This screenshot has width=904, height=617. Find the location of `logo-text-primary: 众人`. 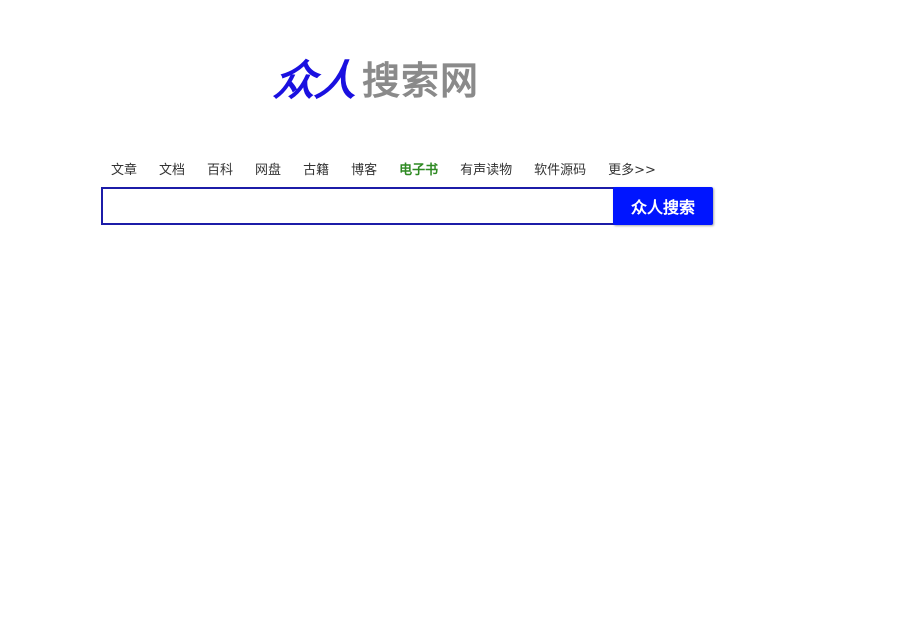

logo-text-primary: 众人 is located at coordinates (315, 80).